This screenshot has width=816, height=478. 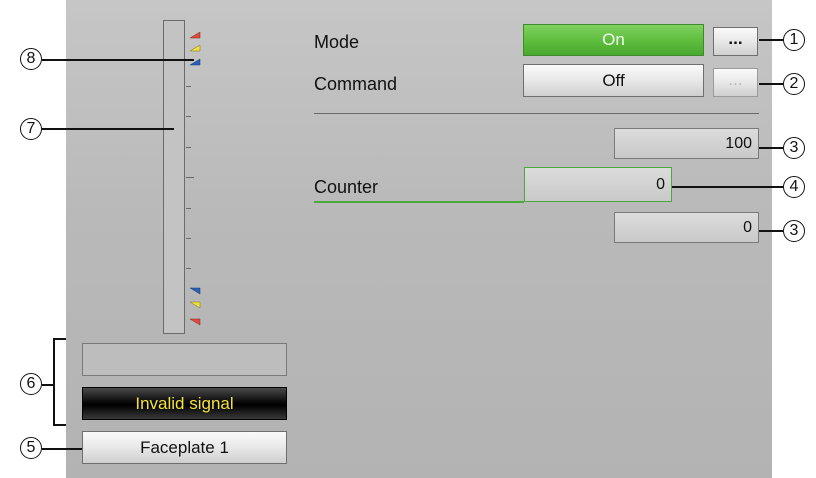 I want to click on callout-3: 3, so click(x=794, y=148).